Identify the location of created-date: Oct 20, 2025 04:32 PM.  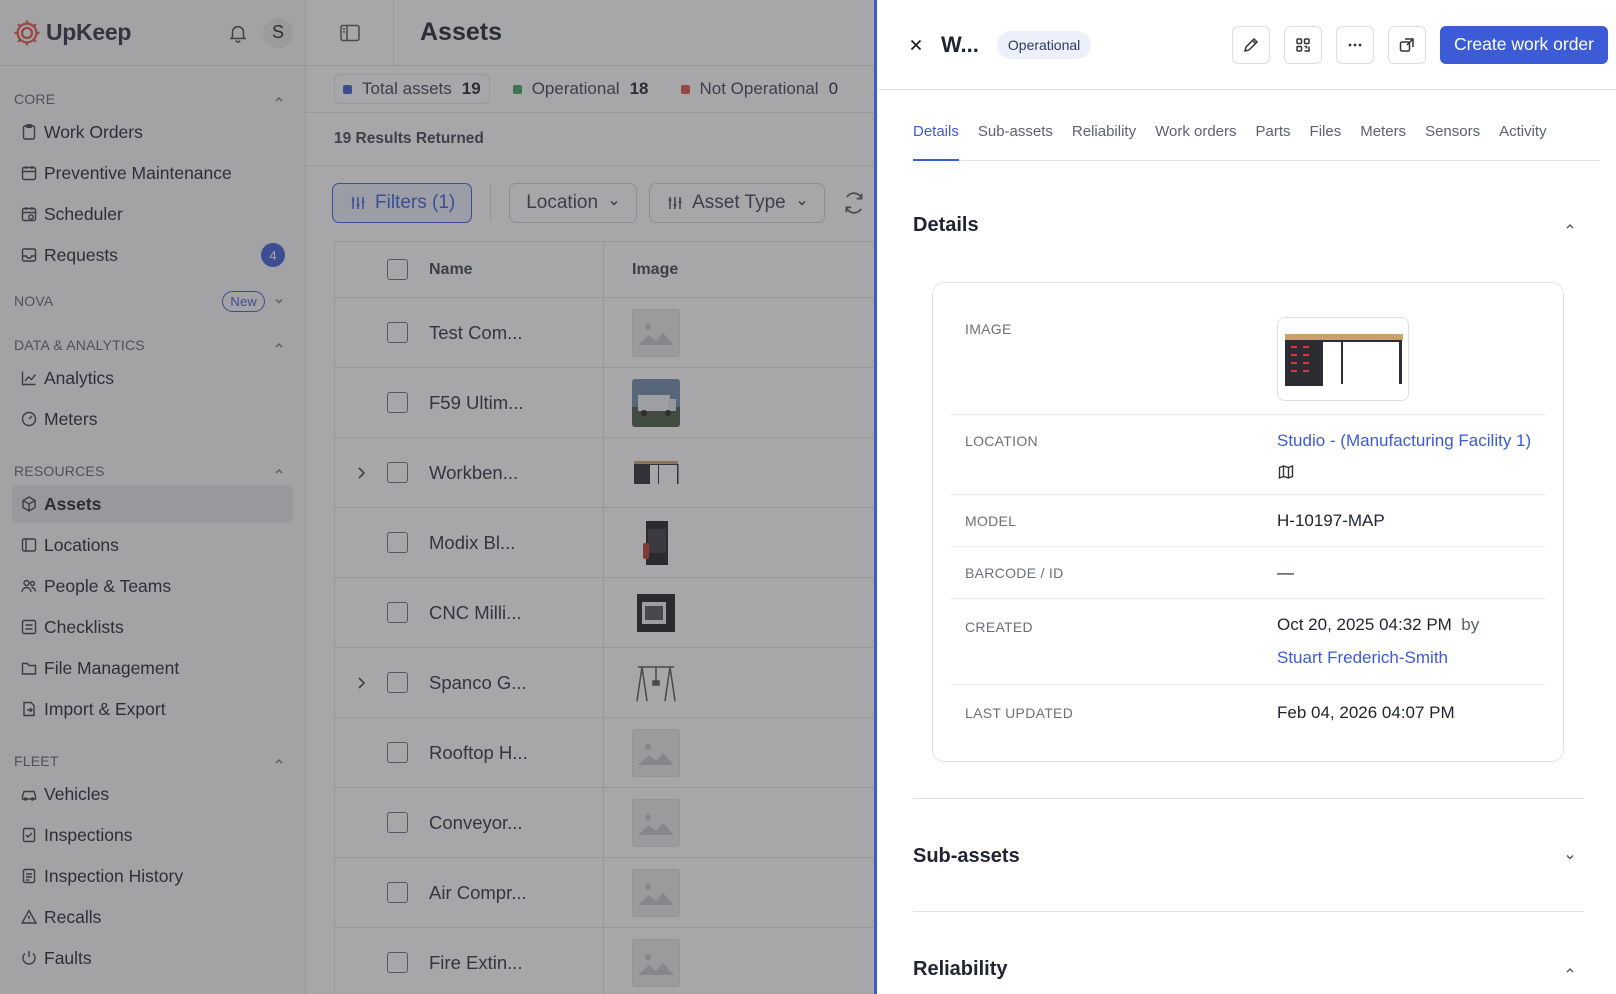
(1364, 624).